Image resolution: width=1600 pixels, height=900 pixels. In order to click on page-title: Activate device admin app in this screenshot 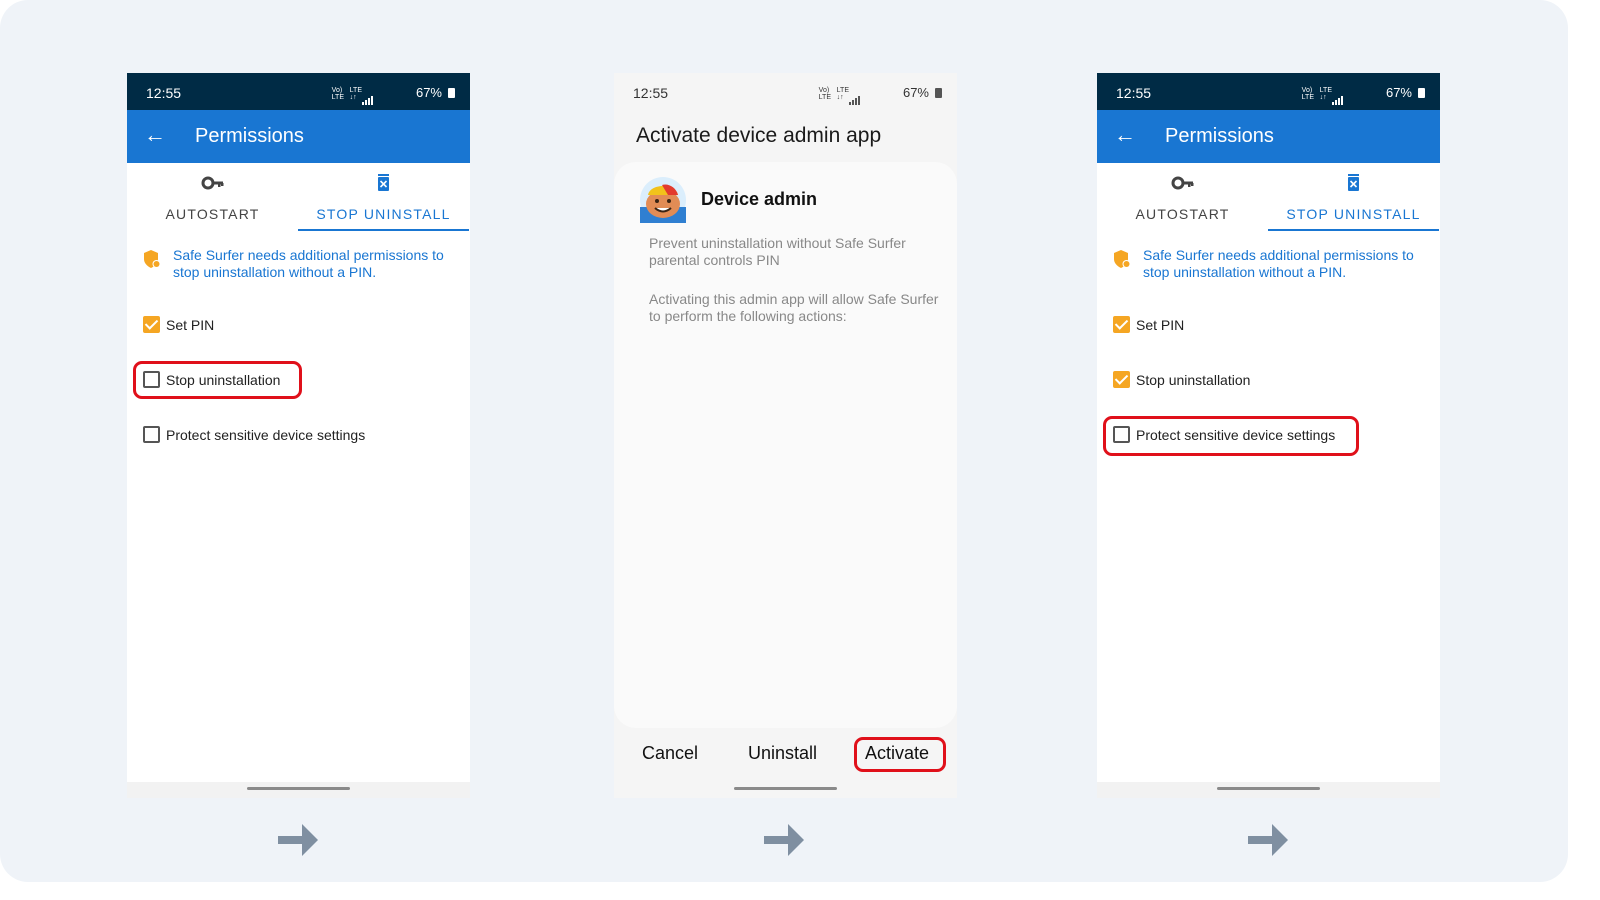, I will do `click(759, 135)`.